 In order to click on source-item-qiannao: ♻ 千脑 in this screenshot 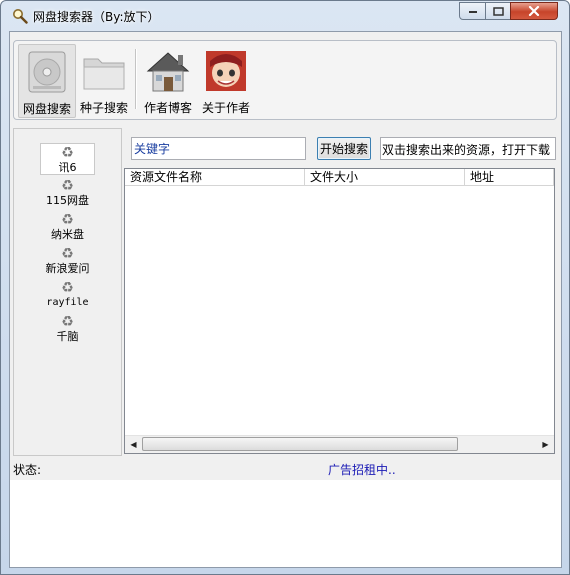, I will do `click(67, 329)`.